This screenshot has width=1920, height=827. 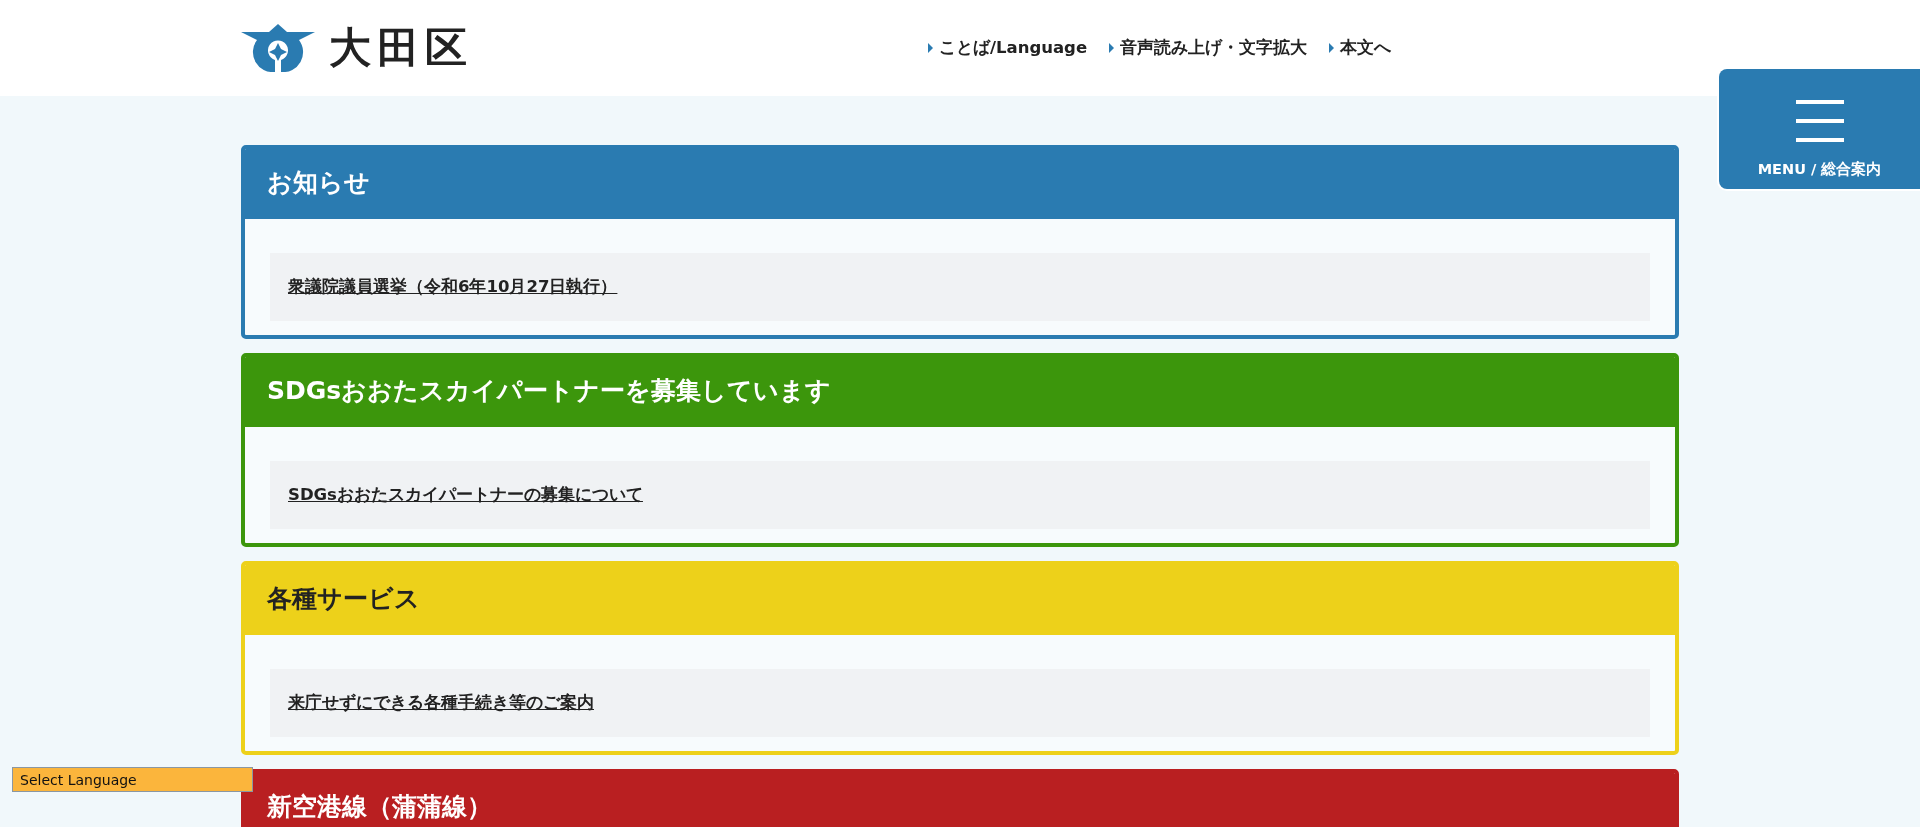 I want to click on panel-heading: 各種サービス, so click(x=960, y=600).